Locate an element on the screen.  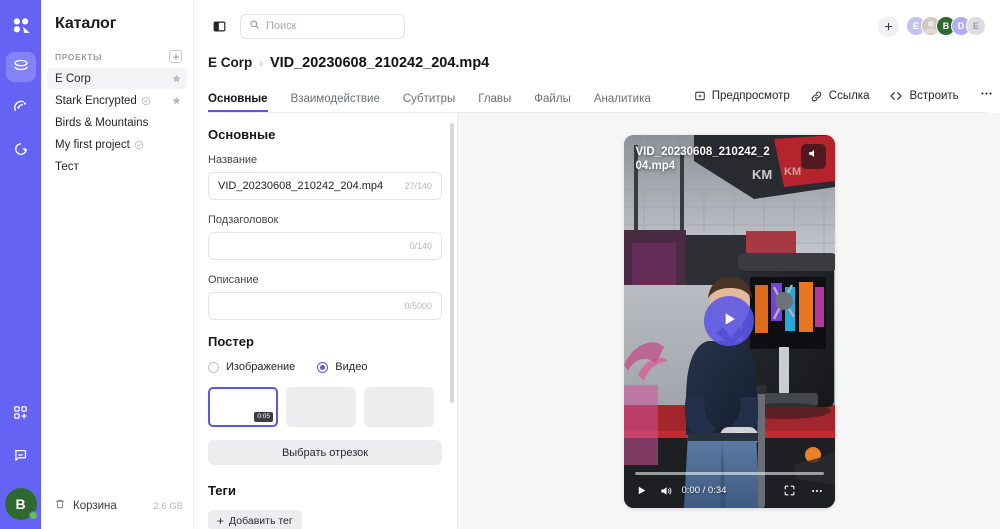
sidebar-item-test: Тест is located at coordinates (117, 166).